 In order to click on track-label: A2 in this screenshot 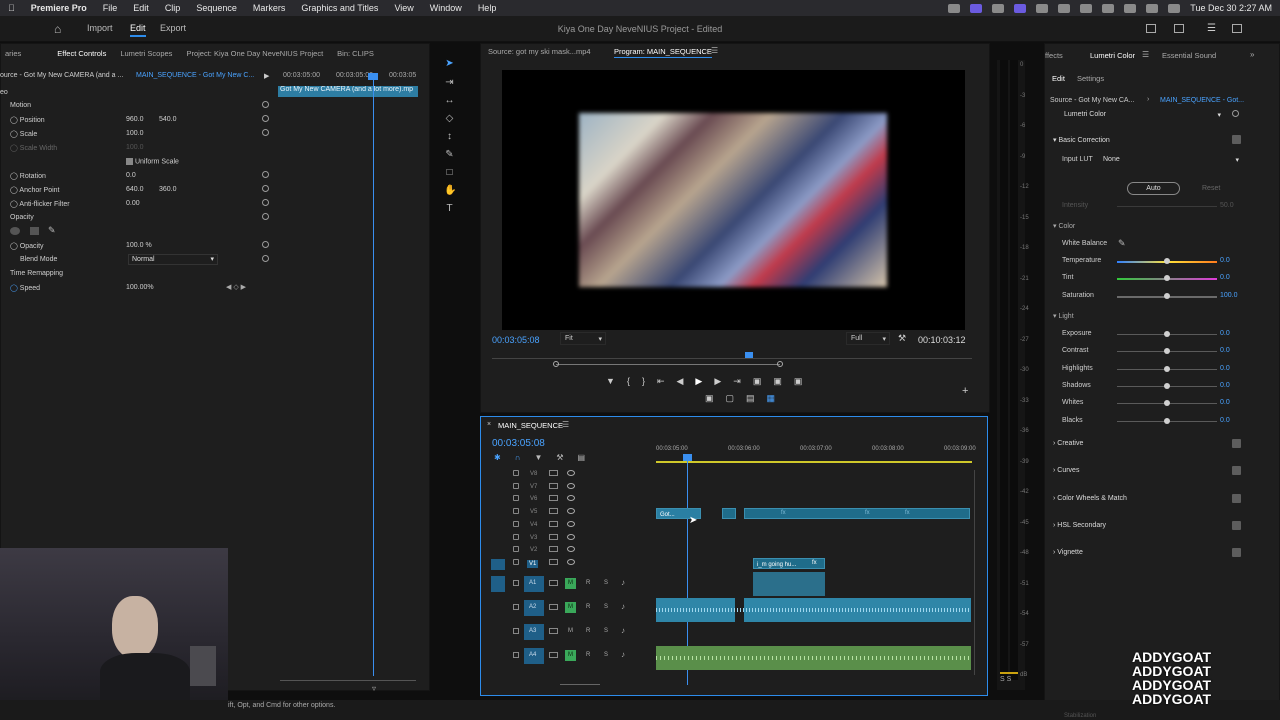, I will do `click(532, 607)`.